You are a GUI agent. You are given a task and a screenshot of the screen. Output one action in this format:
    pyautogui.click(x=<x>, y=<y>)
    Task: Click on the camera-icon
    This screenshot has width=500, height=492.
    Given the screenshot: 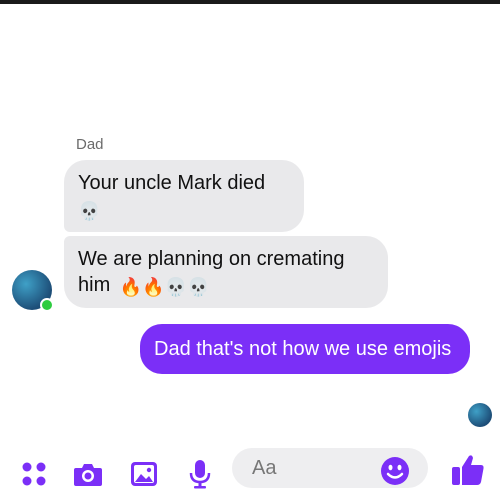 What is the action you would take?
    pyautogui.click(x=88, y=474)
    